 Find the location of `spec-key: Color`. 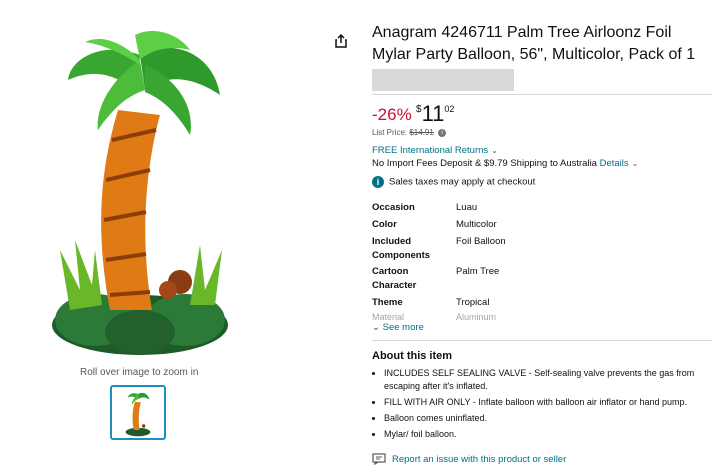

spec-key: Color is located at coordinates (384, 224).